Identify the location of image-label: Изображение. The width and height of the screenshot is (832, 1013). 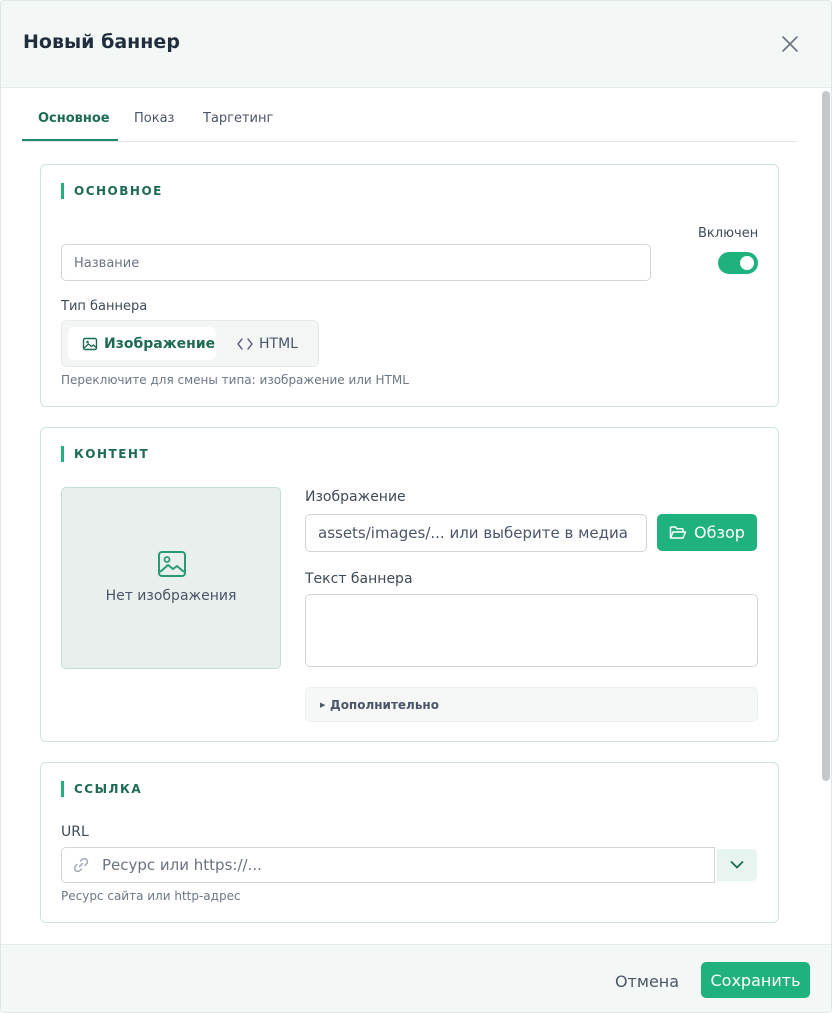
(355, 497).